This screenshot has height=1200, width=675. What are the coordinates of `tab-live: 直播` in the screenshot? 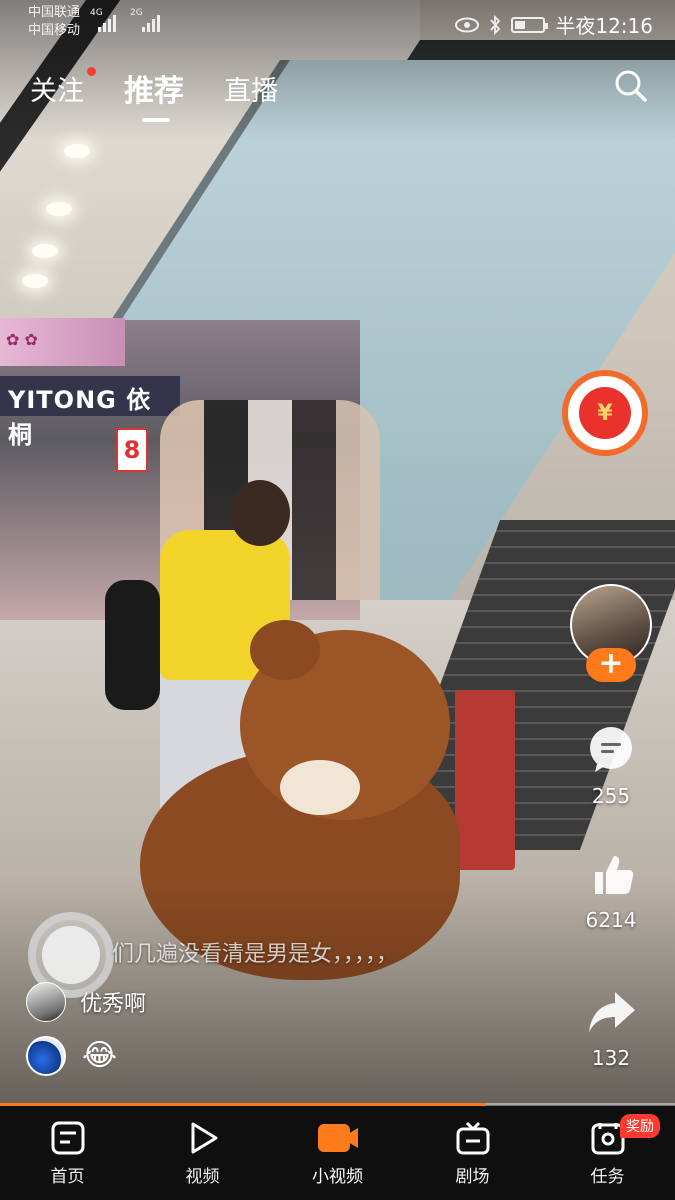 It's located at (251, 88).